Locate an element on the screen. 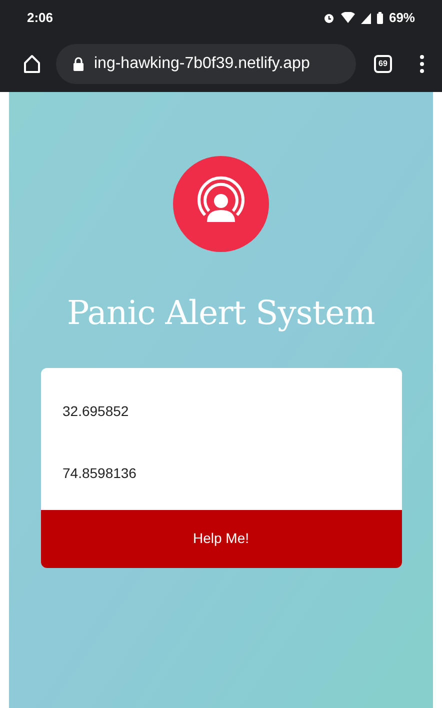 The image size is (442, 708). tab-count-button: 69 is located at coordinates (383, 64).